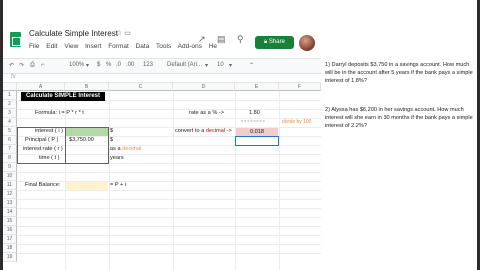 Image resolution: width=480 pixels, height=270 pixels. Describe the element at coordinates (141, 87) in the screenshot. I see `column-header-c: C` at that location.